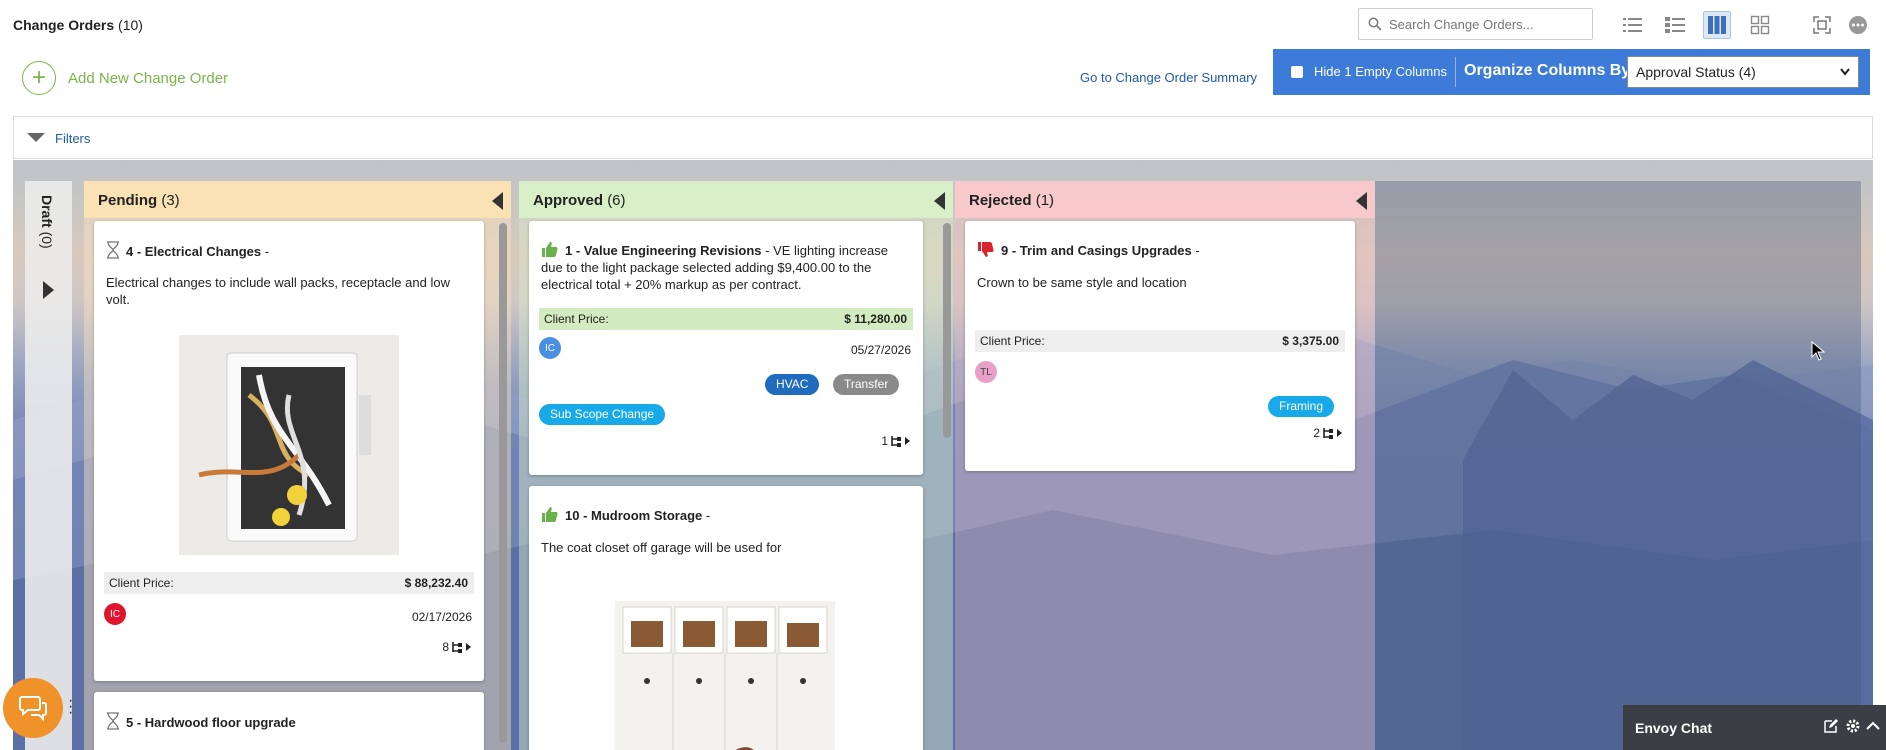 The height and width of the screenshot is (750, 1886). What do you see at coordinates (1547, 70) in the screenshot?
I see `organize-columns-label: Organize Columns By` at bounding box center [1547, 70].